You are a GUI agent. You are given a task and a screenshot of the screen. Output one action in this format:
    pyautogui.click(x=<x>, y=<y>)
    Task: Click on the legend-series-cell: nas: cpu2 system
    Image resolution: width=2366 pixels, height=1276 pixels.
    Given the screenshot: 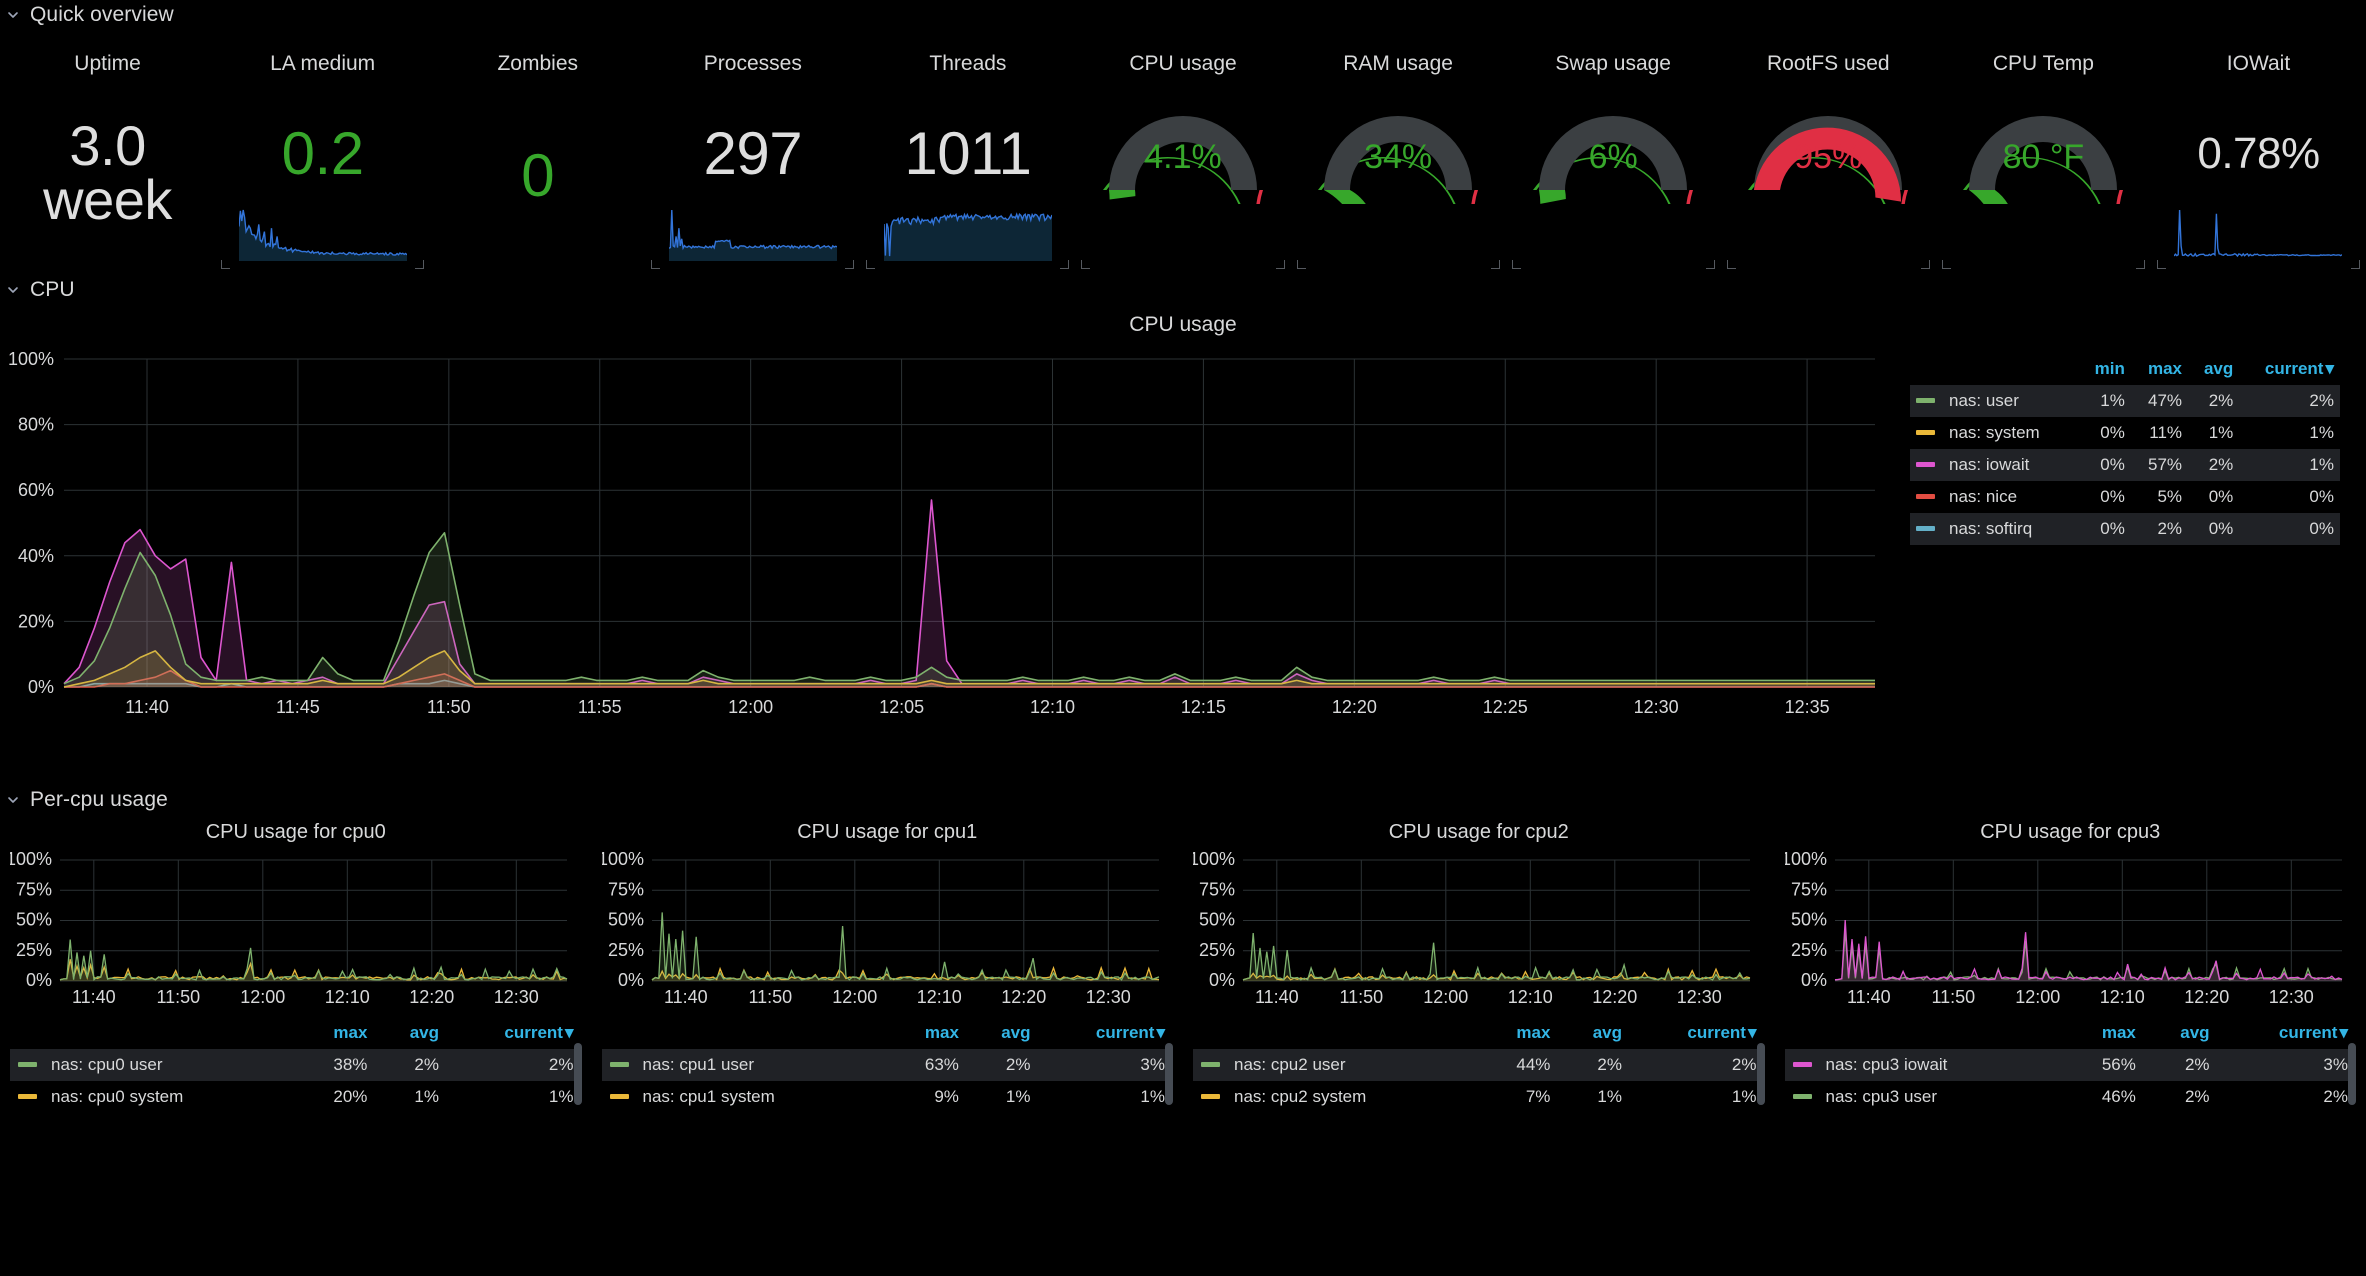 What is the action you would take?
    pyautogui.click(x=1336, y=1097)
    